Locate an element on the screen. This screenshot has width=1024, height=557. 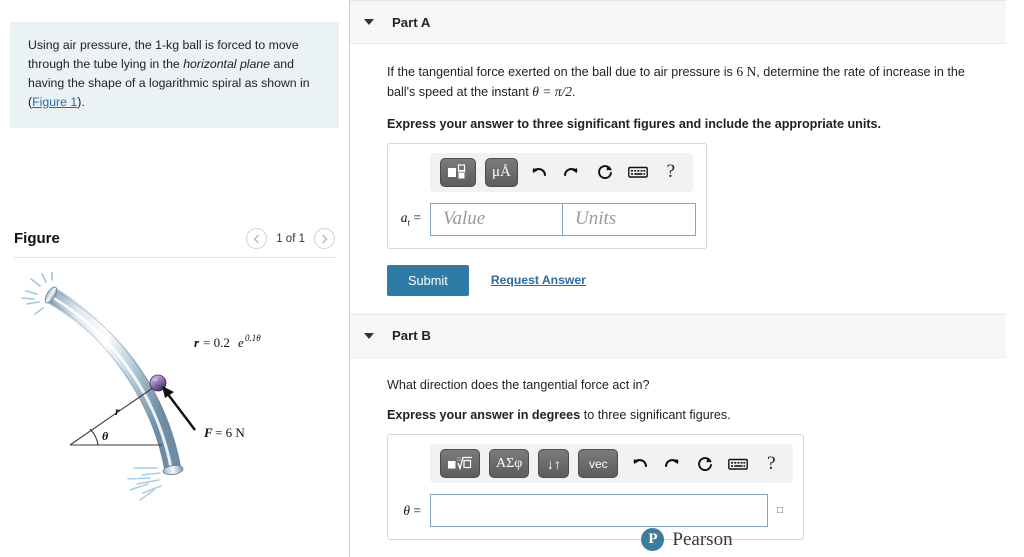
spiral-equation-label: r = 0.2 e 0.1θ is located at coordinates (227, 341).